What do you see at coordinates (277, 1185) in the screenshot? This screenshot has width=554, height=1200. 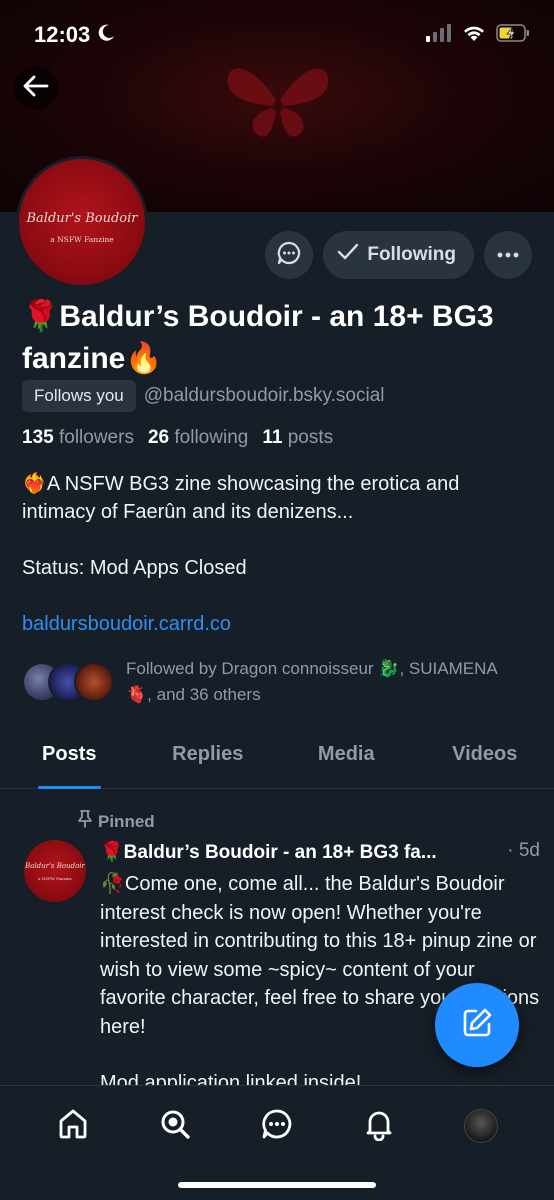 I see `home-indicator` at bounding box center [277, 1185].